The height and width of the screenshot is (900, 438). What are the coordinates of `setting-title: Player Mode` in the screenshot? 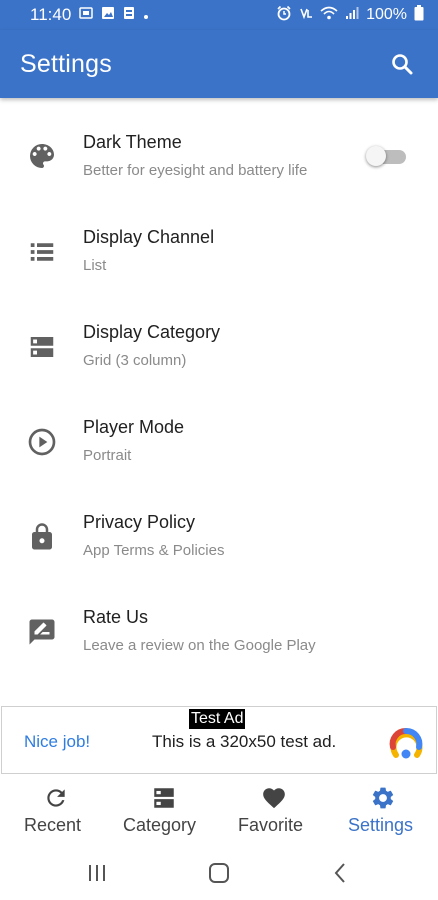 It's located at (134, 427).